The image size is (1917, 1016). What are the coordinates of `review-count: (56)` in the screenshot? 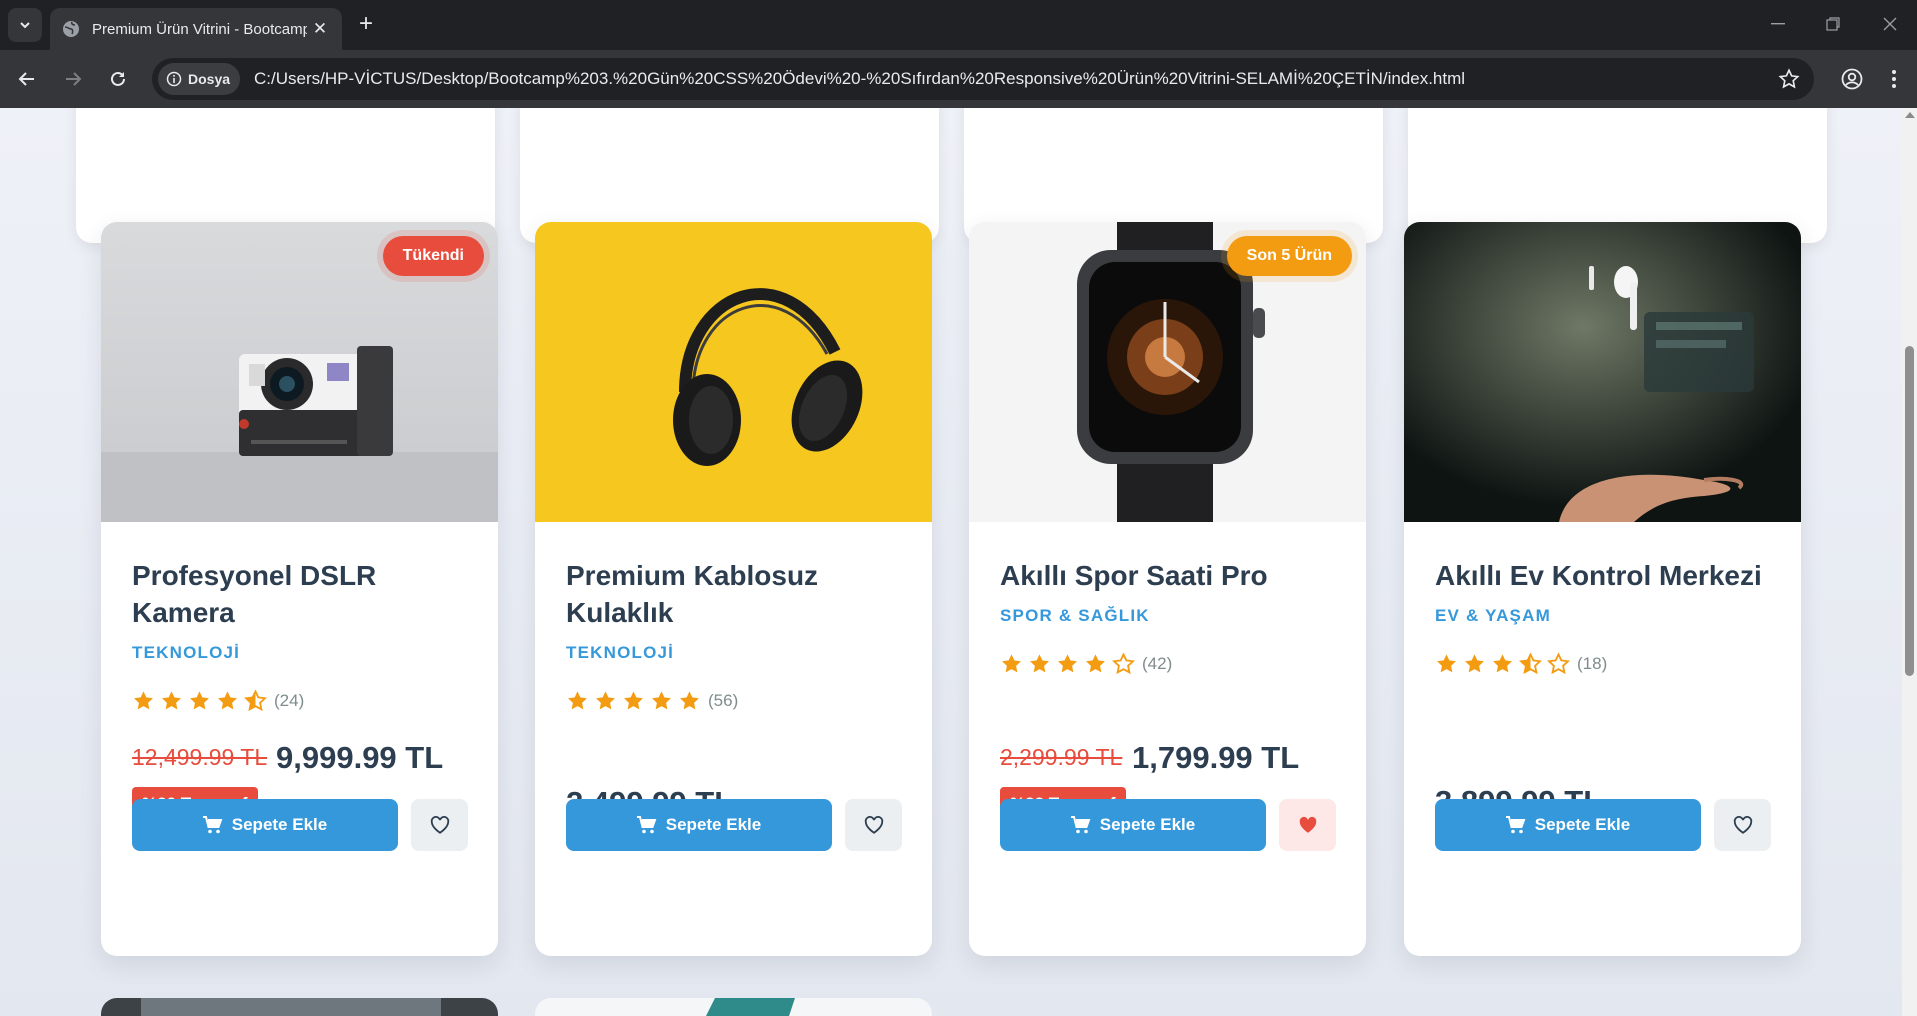 It's located at (723, 700).